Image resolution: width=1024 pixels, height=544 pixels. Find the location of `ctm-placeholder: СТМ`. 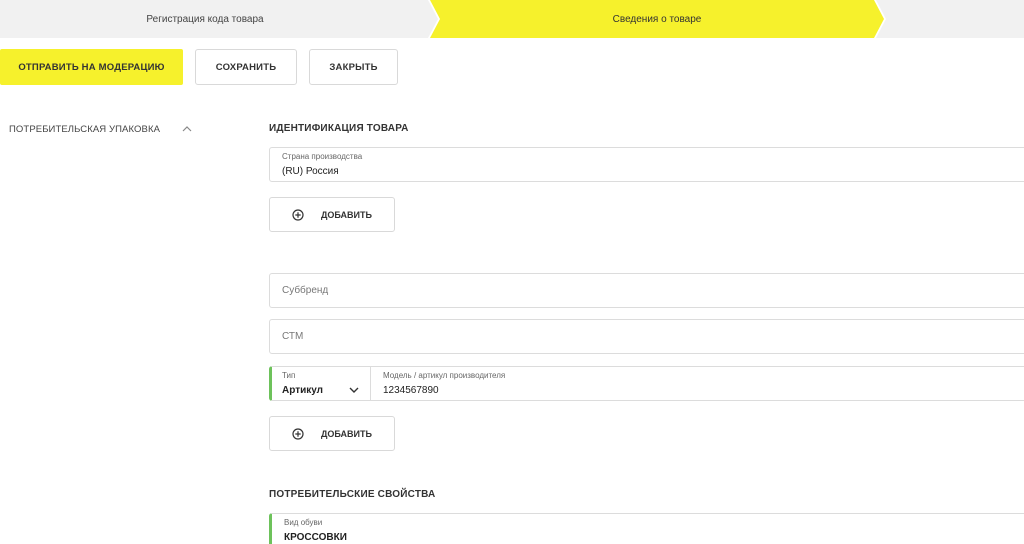

ctm-placeholder: СТМ is located at coordinates (293, 336).